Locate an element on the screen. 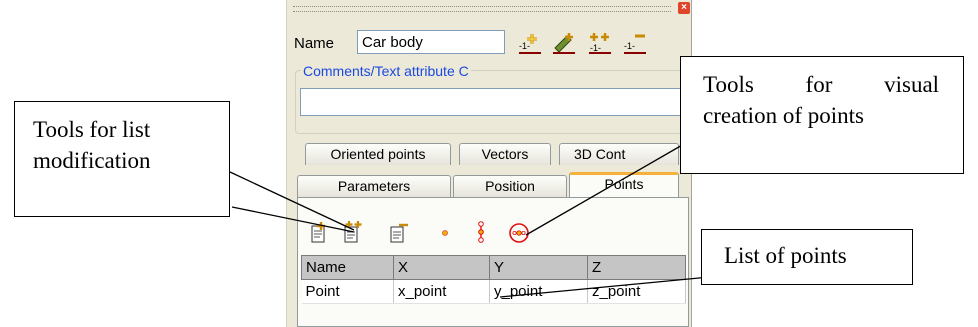  points-table: Name X Y Z Point x_point y_point z_point is located at coordinates (493, 279).